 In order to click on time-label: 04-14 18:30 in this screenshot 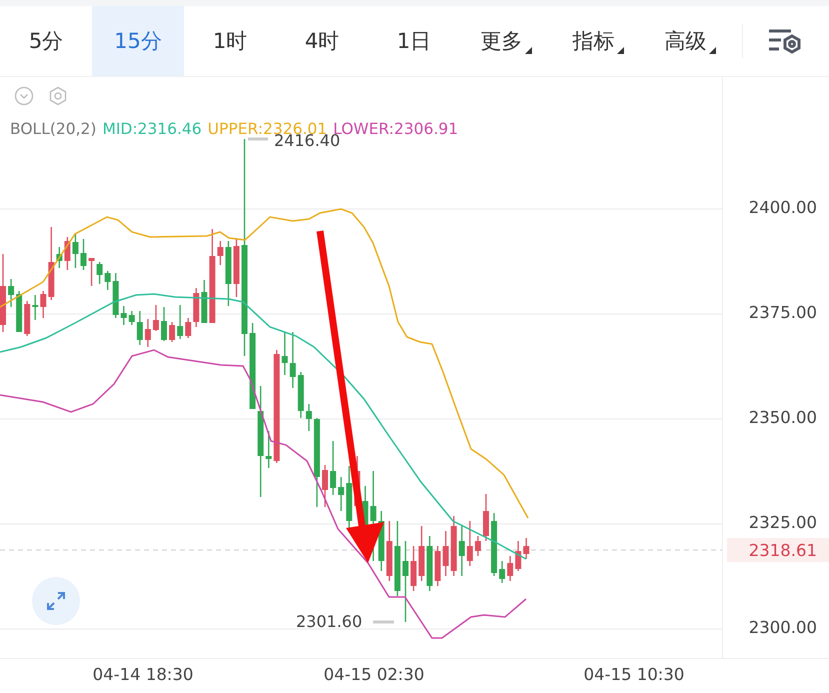, I will do `click(143, 674)`.